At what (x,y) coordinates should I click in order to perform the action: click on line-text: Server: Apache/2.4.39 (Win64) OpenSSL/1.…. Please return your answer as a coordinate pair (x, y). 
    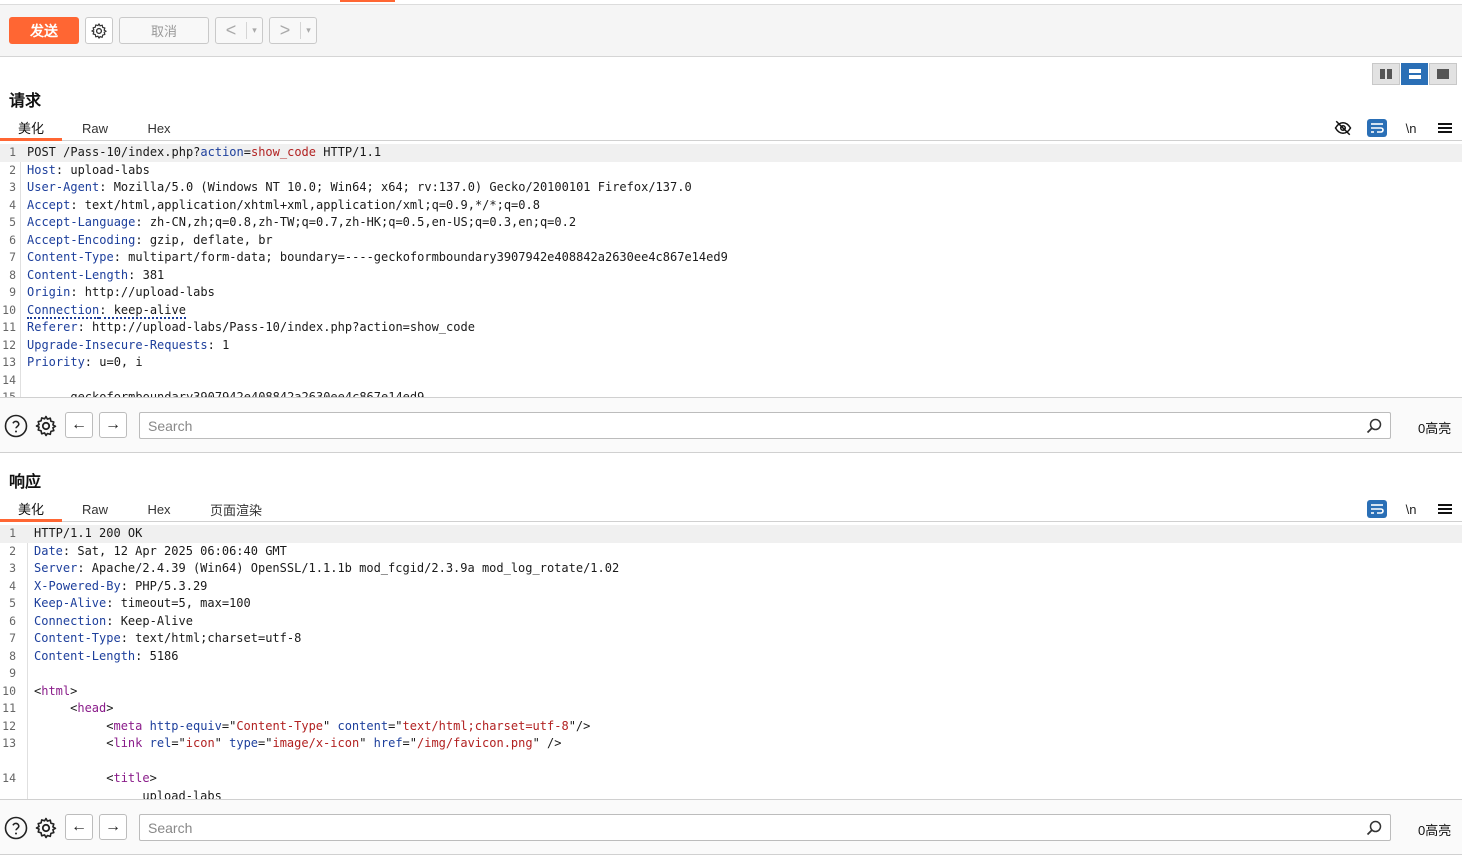
    Looking at the image, I should click on (327, 568).